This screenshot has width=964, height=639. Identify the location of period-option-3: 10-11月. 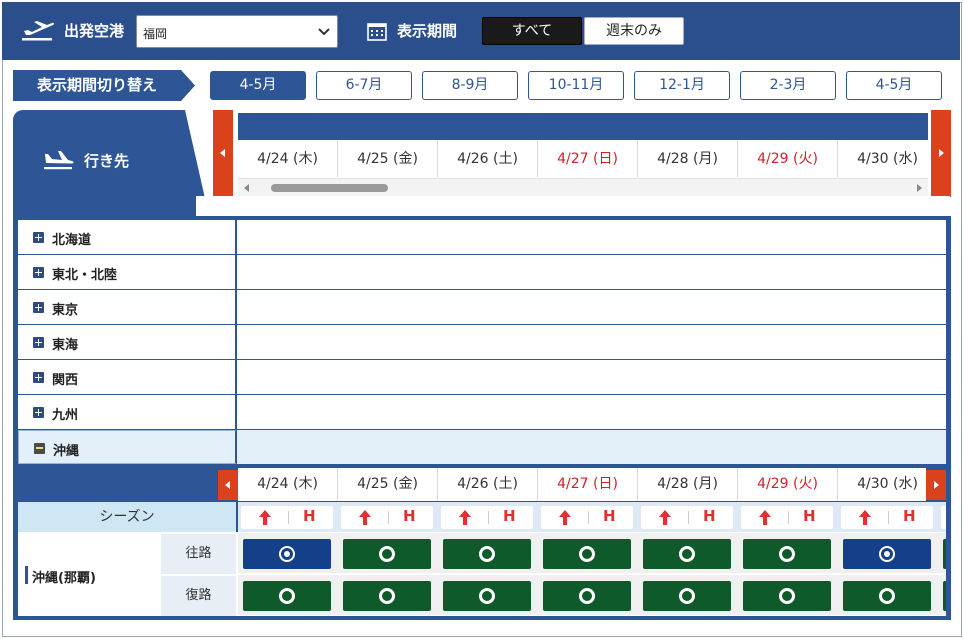
(576, 85).